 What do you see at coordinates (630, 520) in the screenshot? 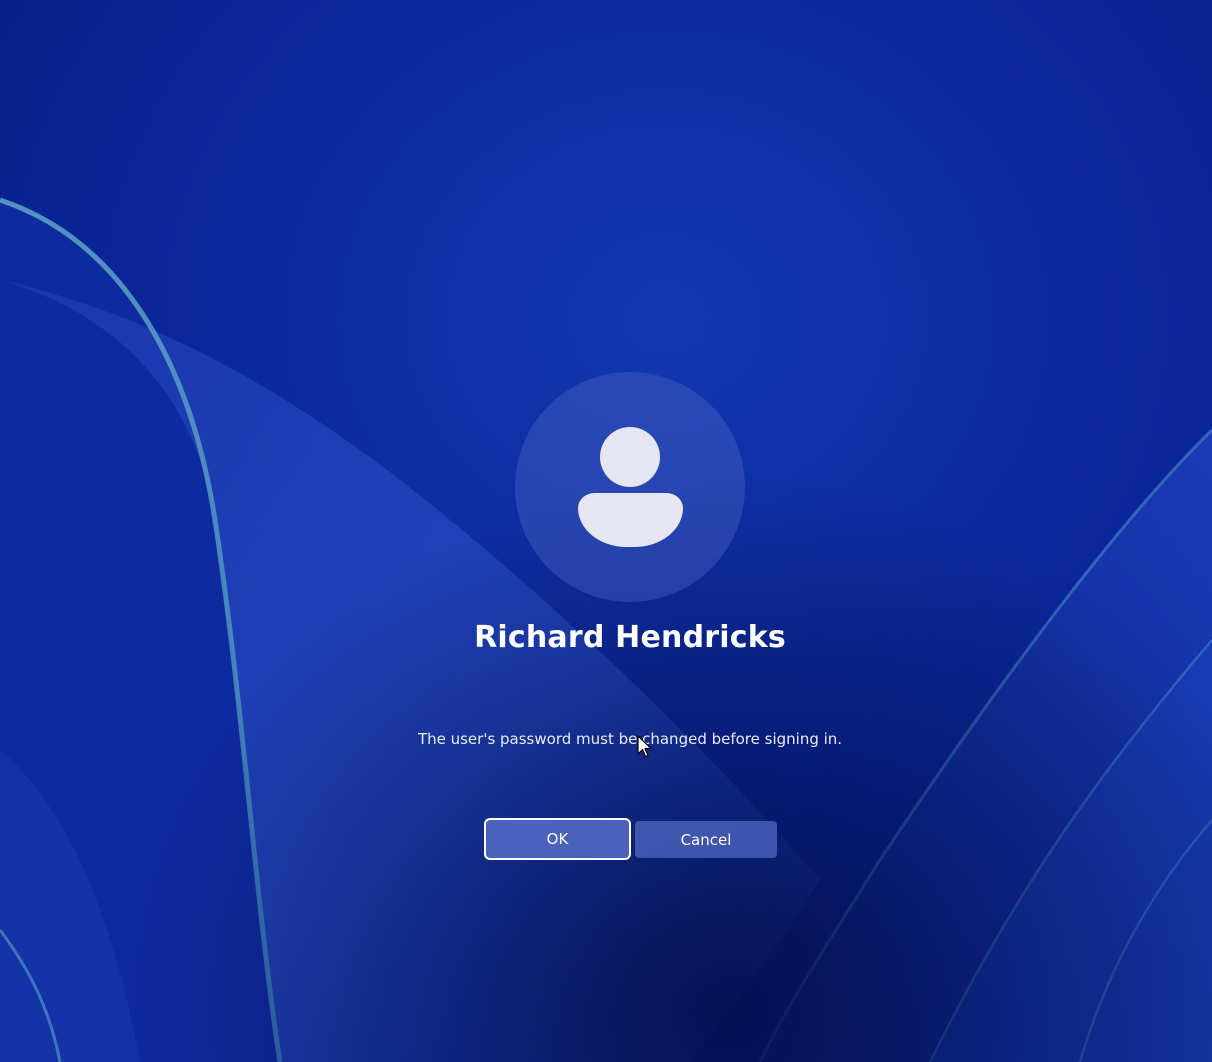
I see `user-avatar-body-shape` at bounding box center [630, 520].